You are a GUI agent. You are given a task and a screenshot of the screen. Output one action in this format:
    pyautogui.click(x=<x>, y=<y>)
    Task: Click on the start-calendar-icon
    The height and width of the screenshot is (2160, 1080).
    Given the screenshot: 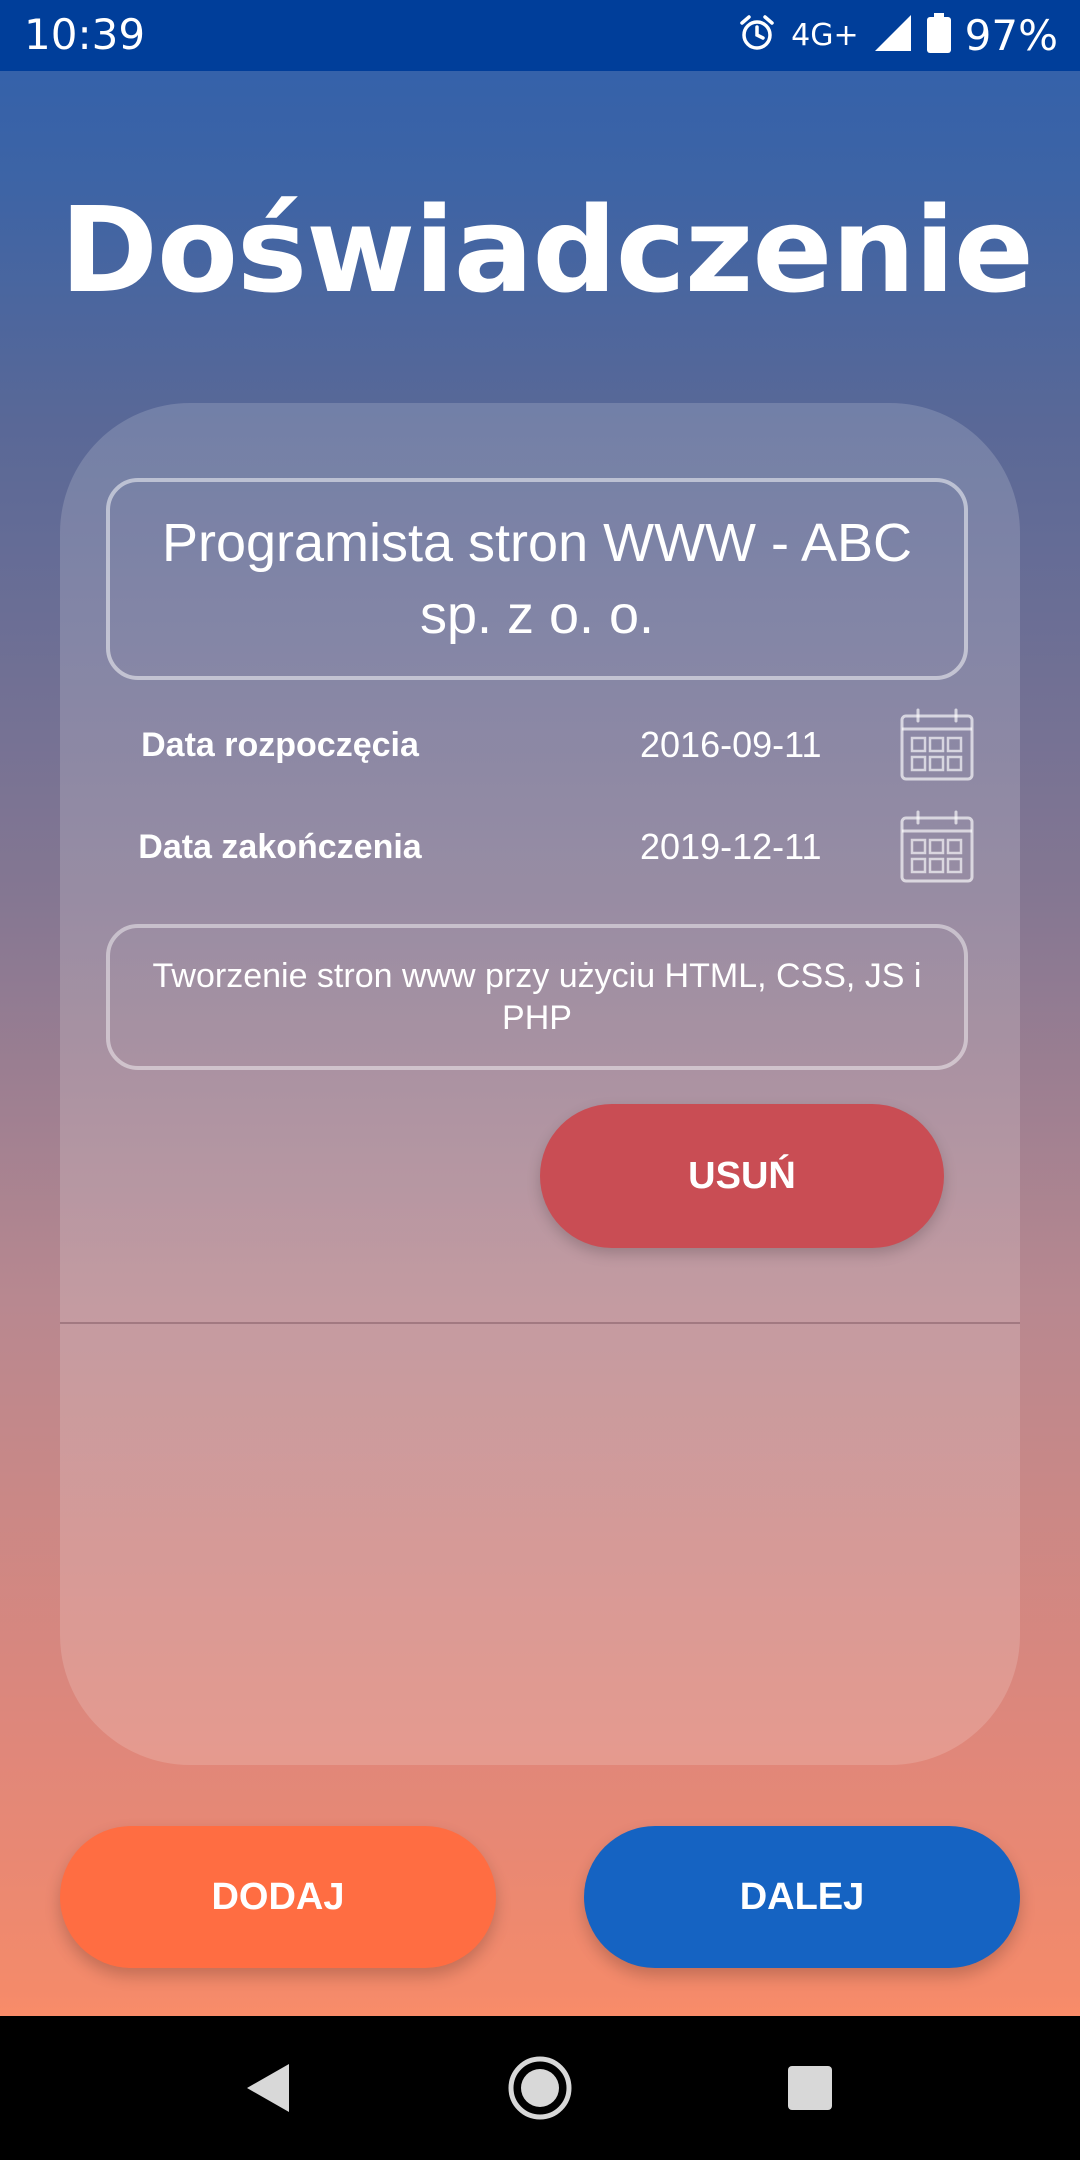 What is the action you would take?
    pyautogui.click(x=937, y=744)
    